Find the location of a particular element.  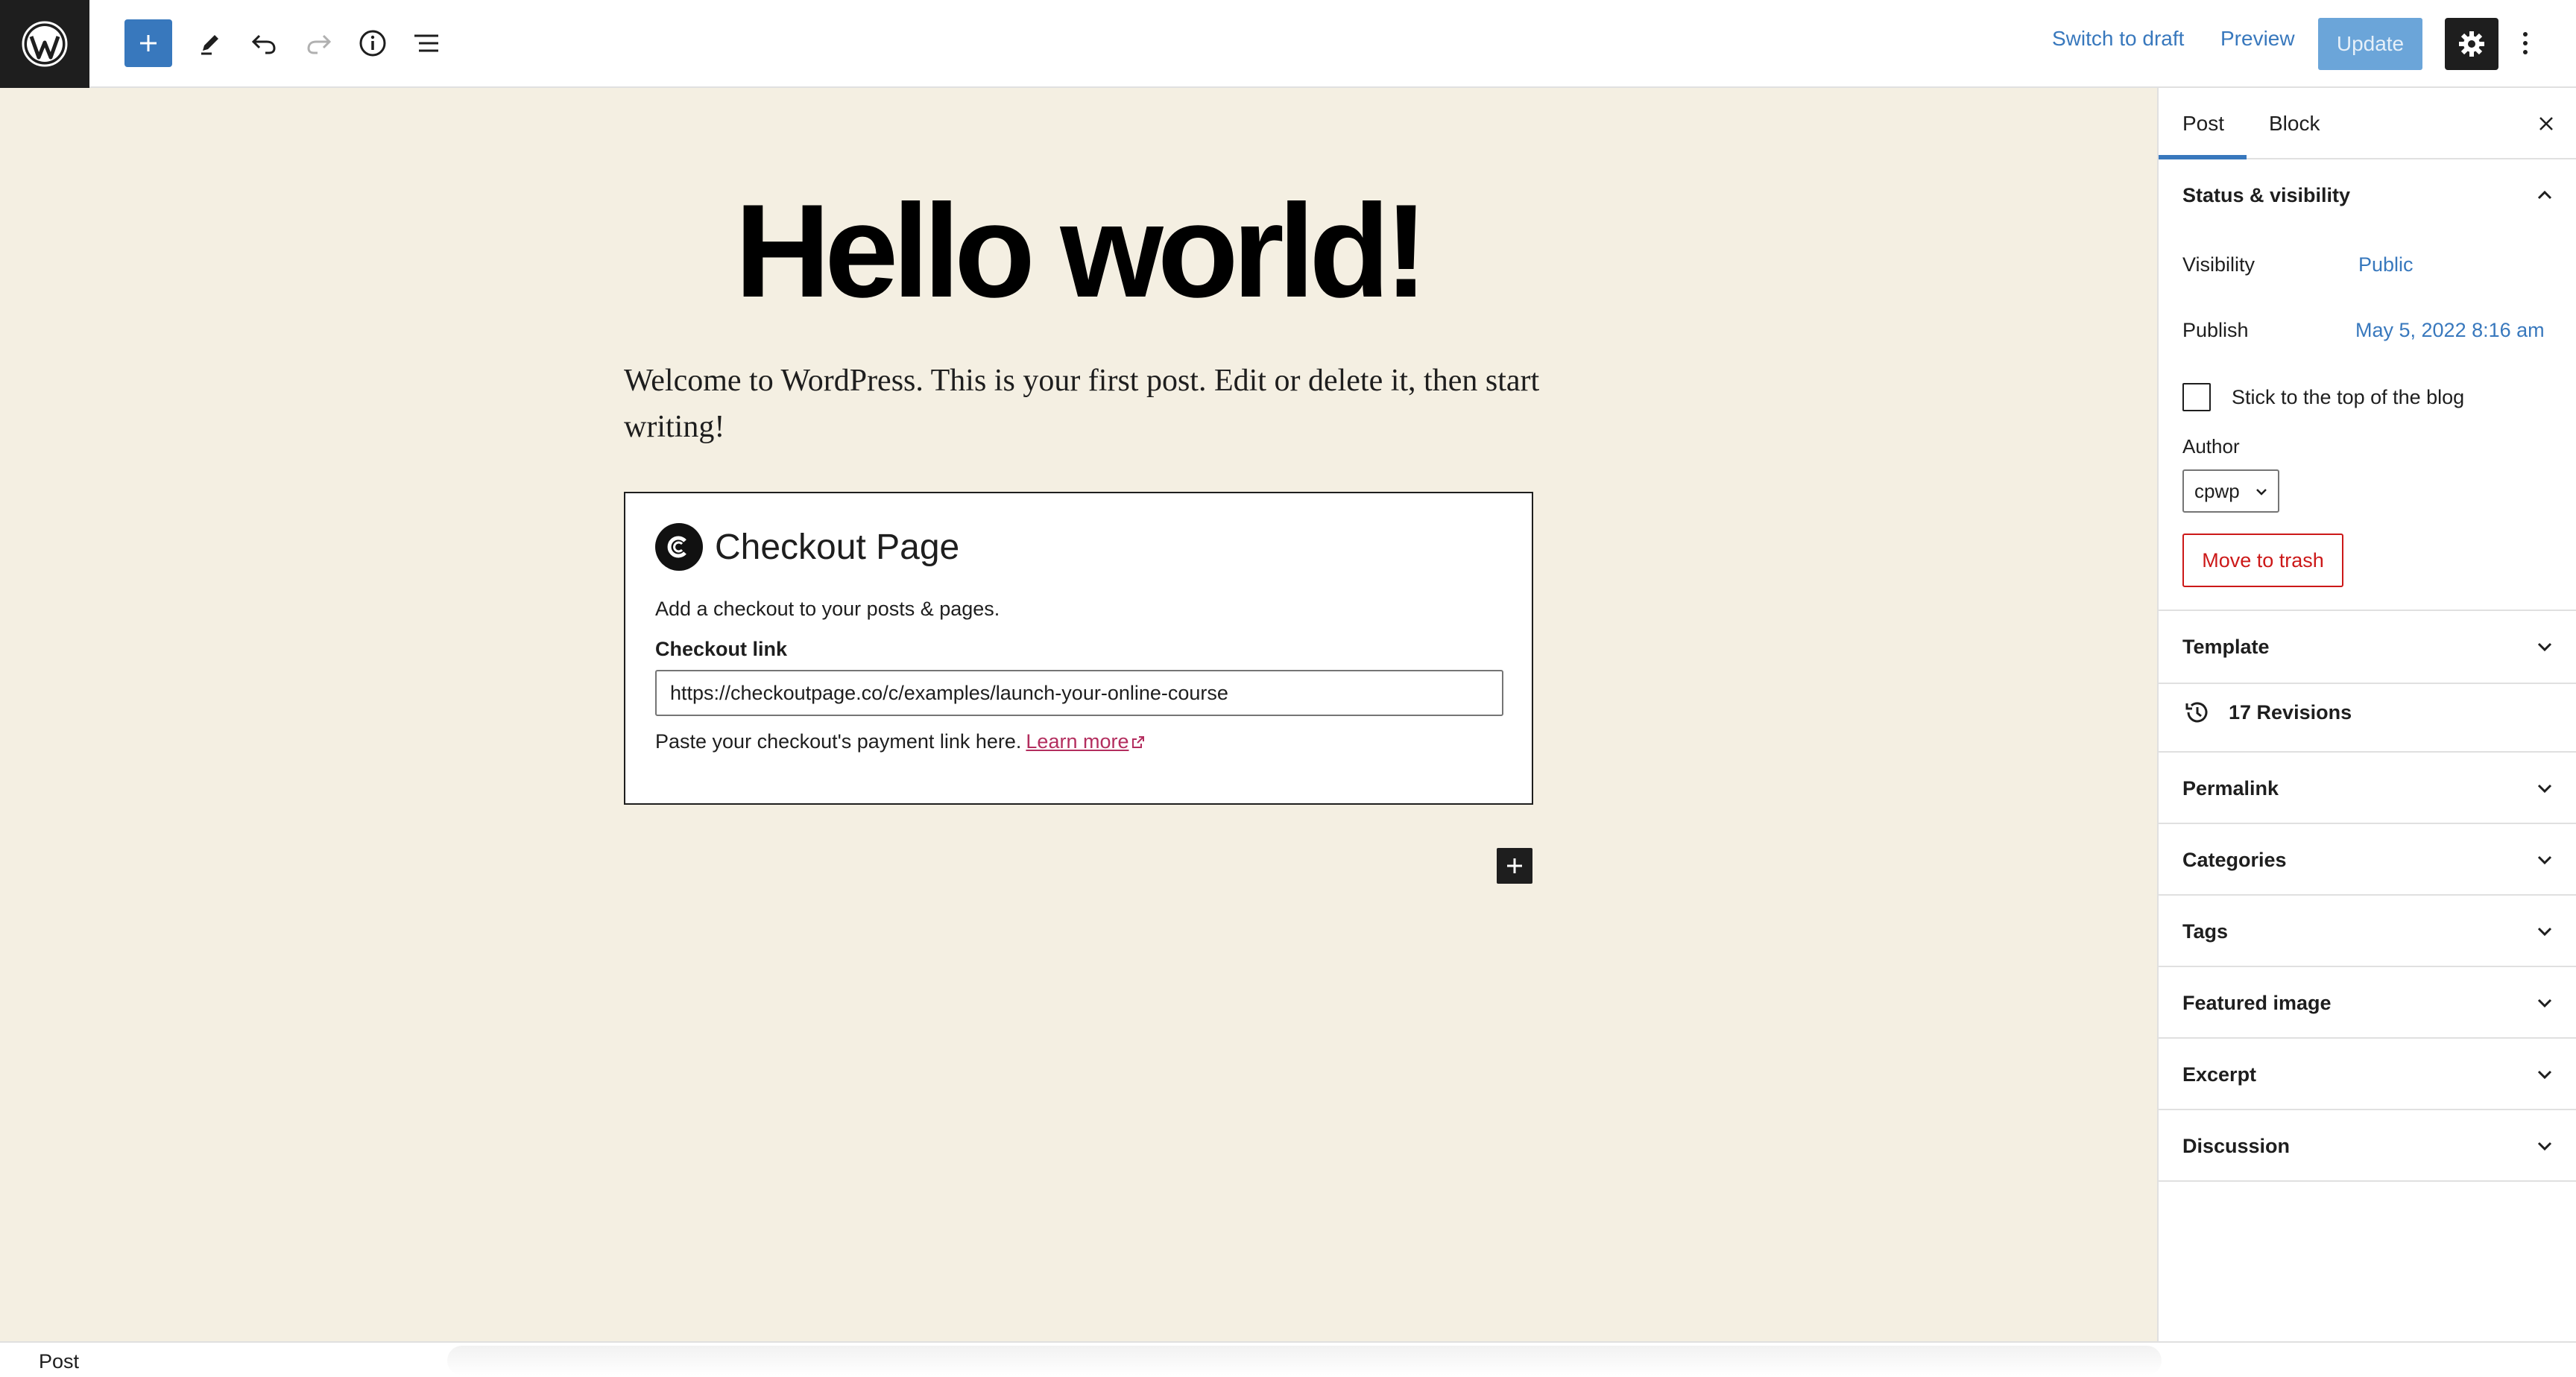

block-inserter-button is located at coordinates (148, 43).